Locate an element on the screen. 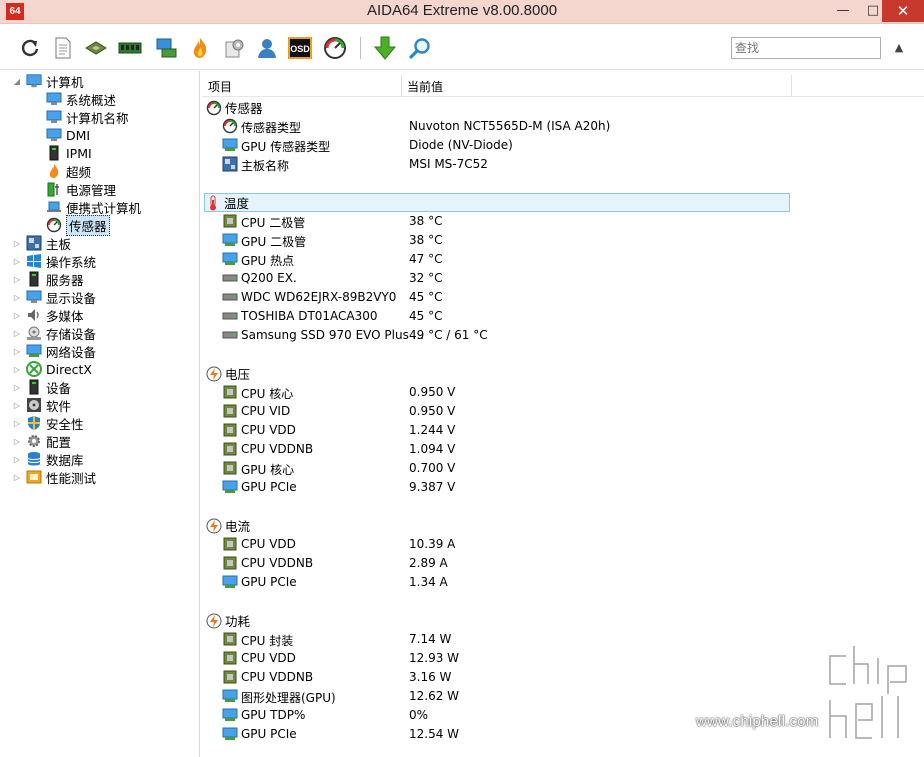 This screenshot has height=757, width=924. tree-node-security: ▷ 安全性 is located at coordinates (48, 423).